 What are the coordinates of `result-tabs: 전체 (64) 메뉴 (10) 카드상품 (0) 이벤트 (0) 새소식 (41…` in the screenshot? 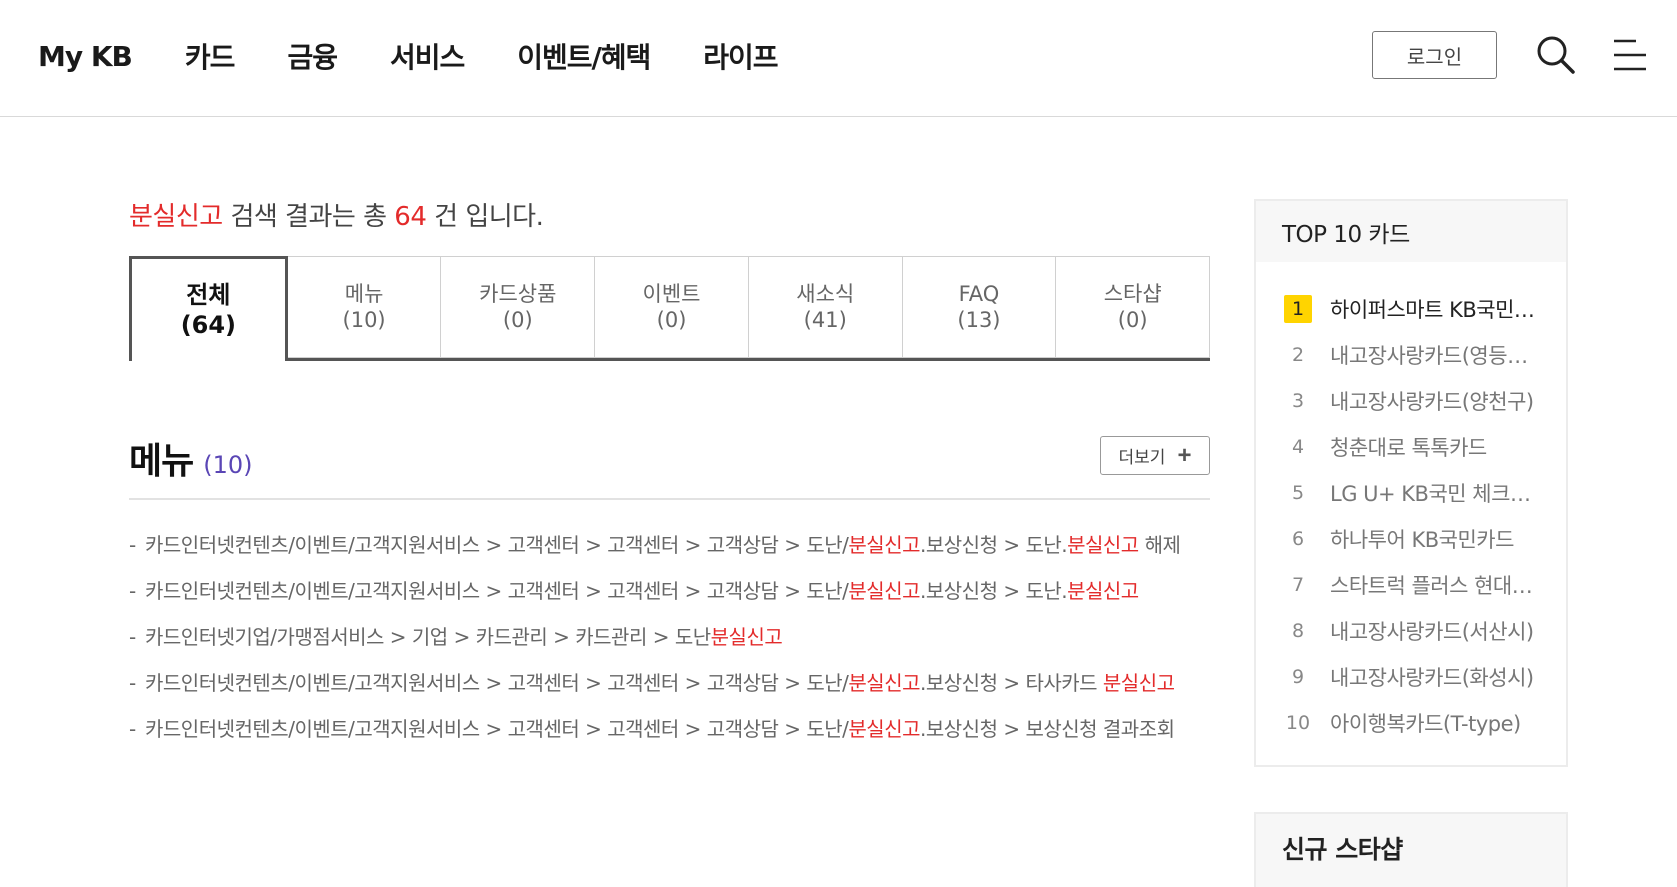 It's located at (670, 308).